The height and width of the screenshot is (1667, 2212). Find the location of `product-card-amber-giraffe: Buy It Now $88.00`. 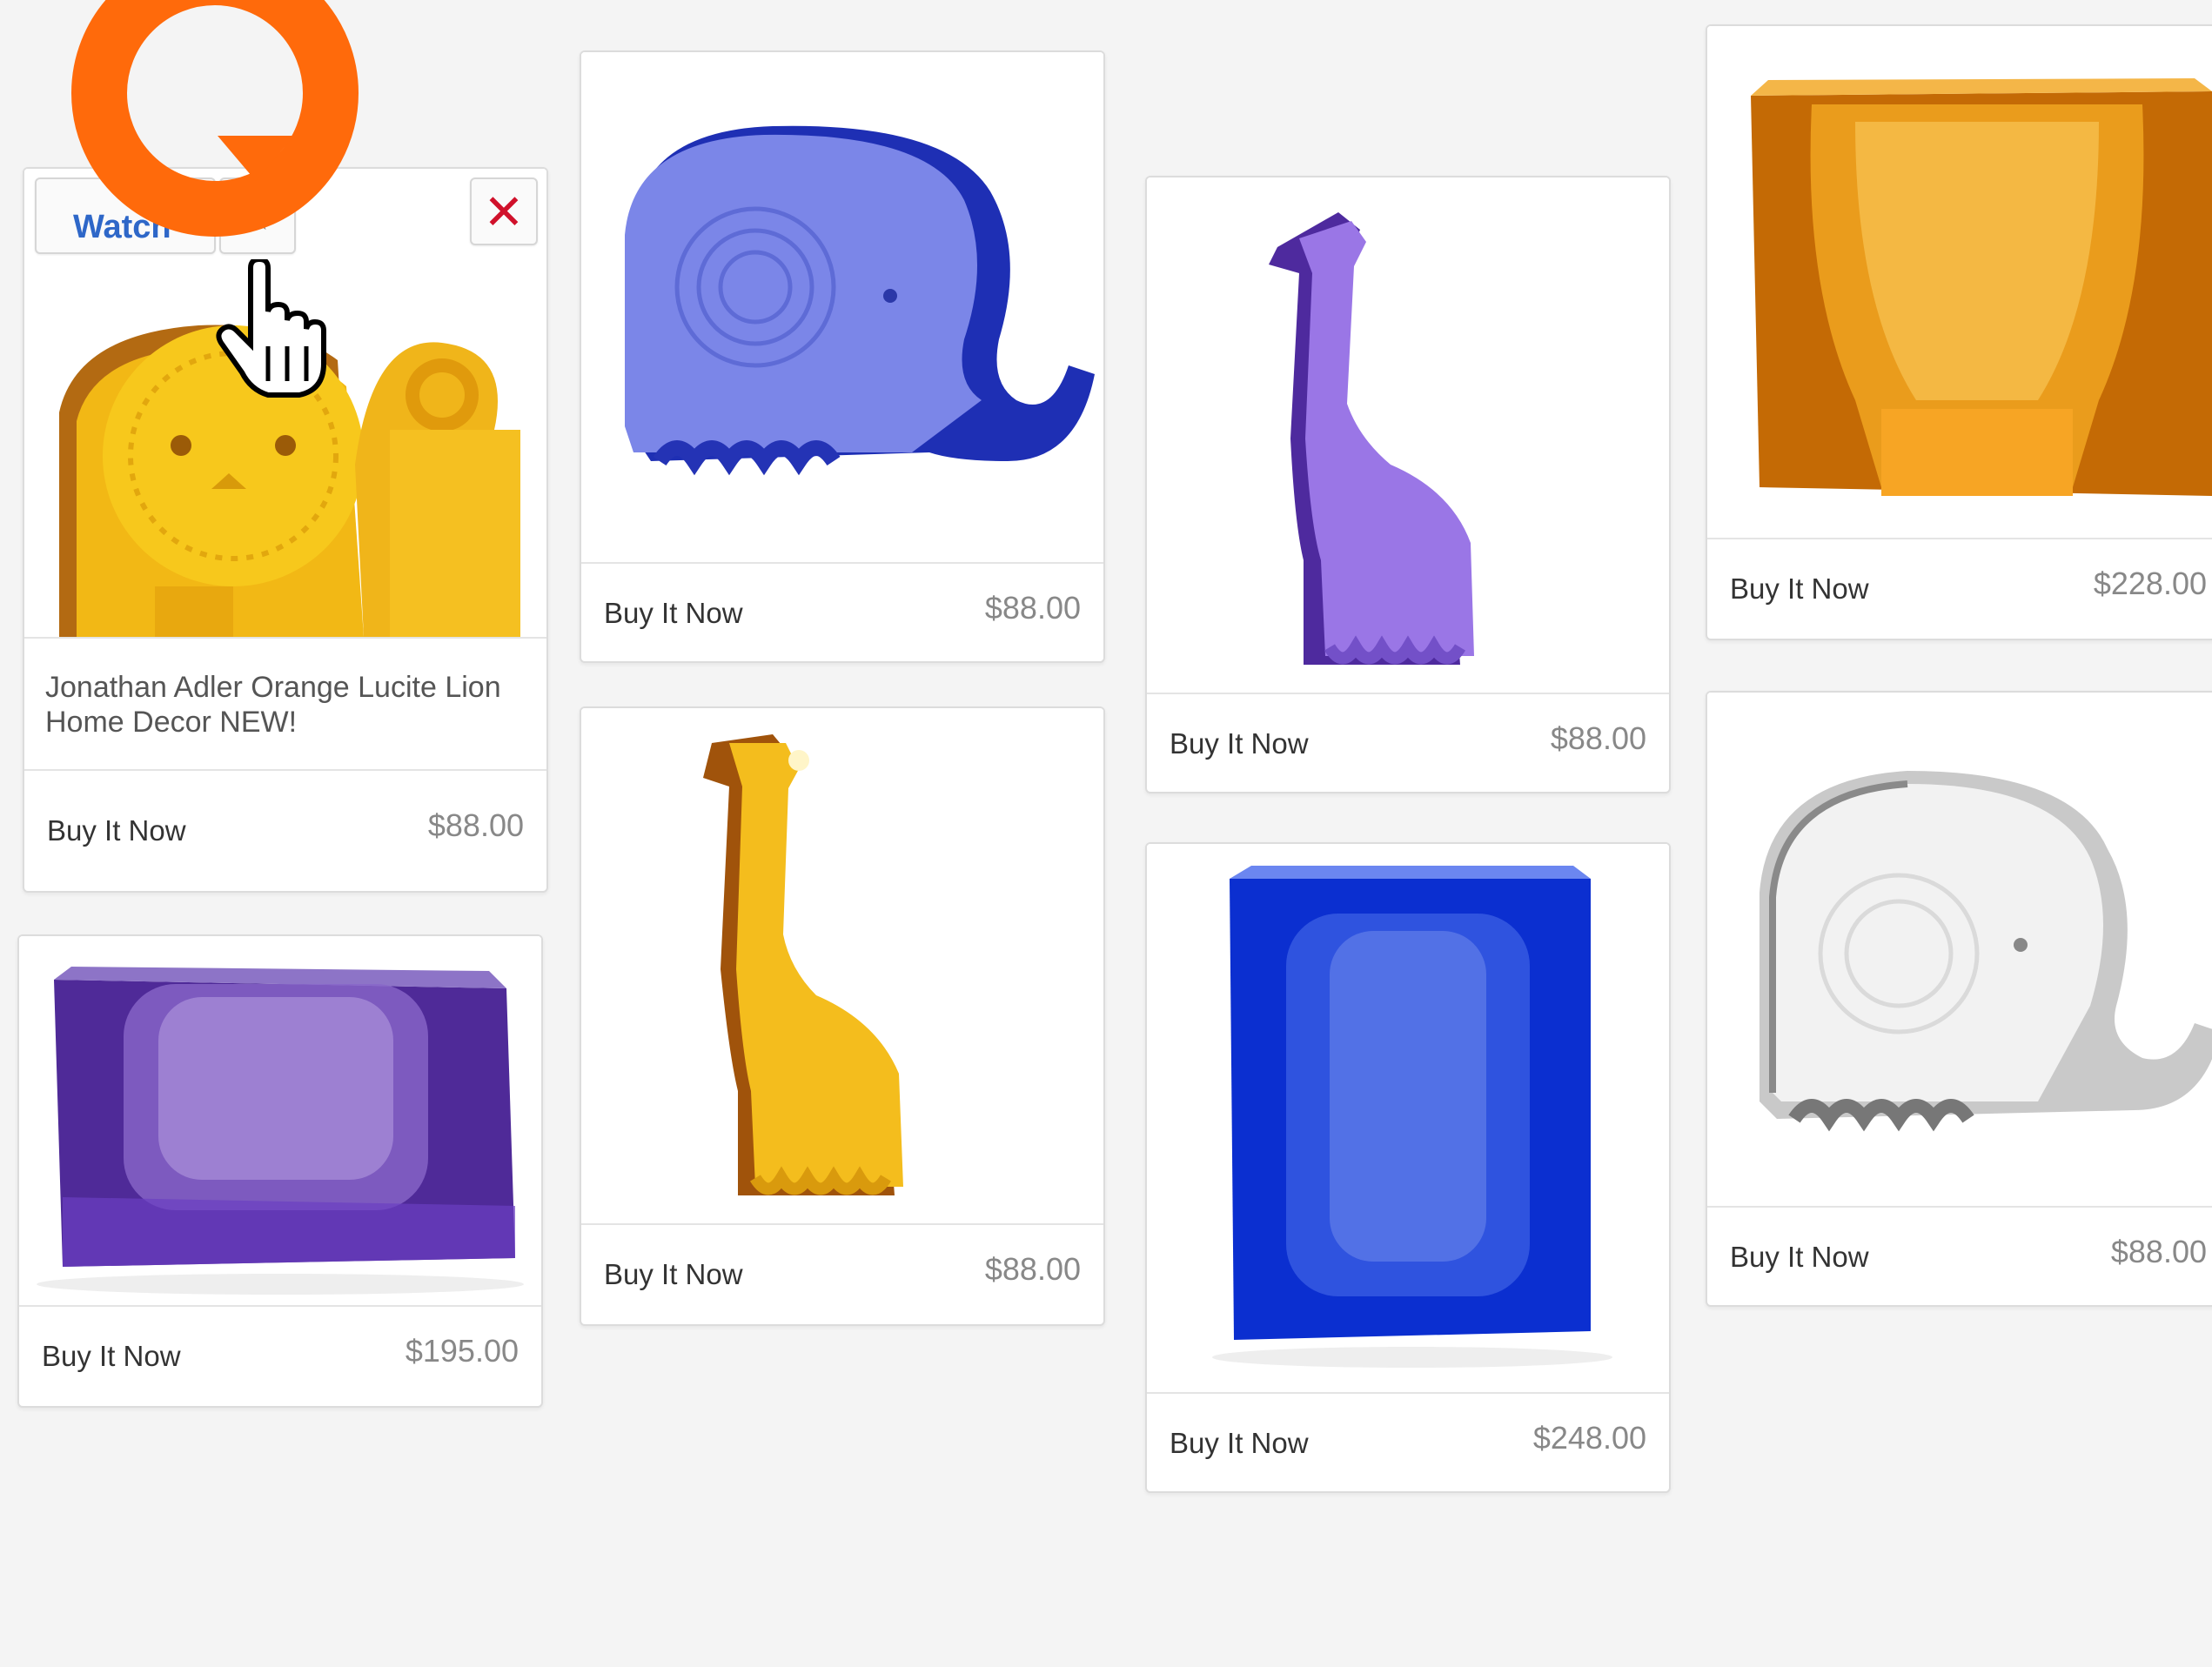

product-card-amber-giraffe: Buy It Now $88.00 is located at coordinates (842, 1016).